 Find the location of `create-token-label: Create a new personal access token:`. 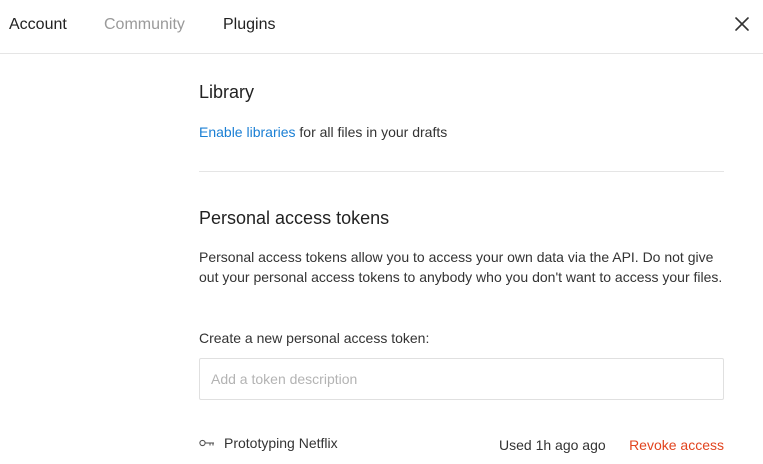

create-token-label: Create a new personal access token: is located at coordinates (314, 338).